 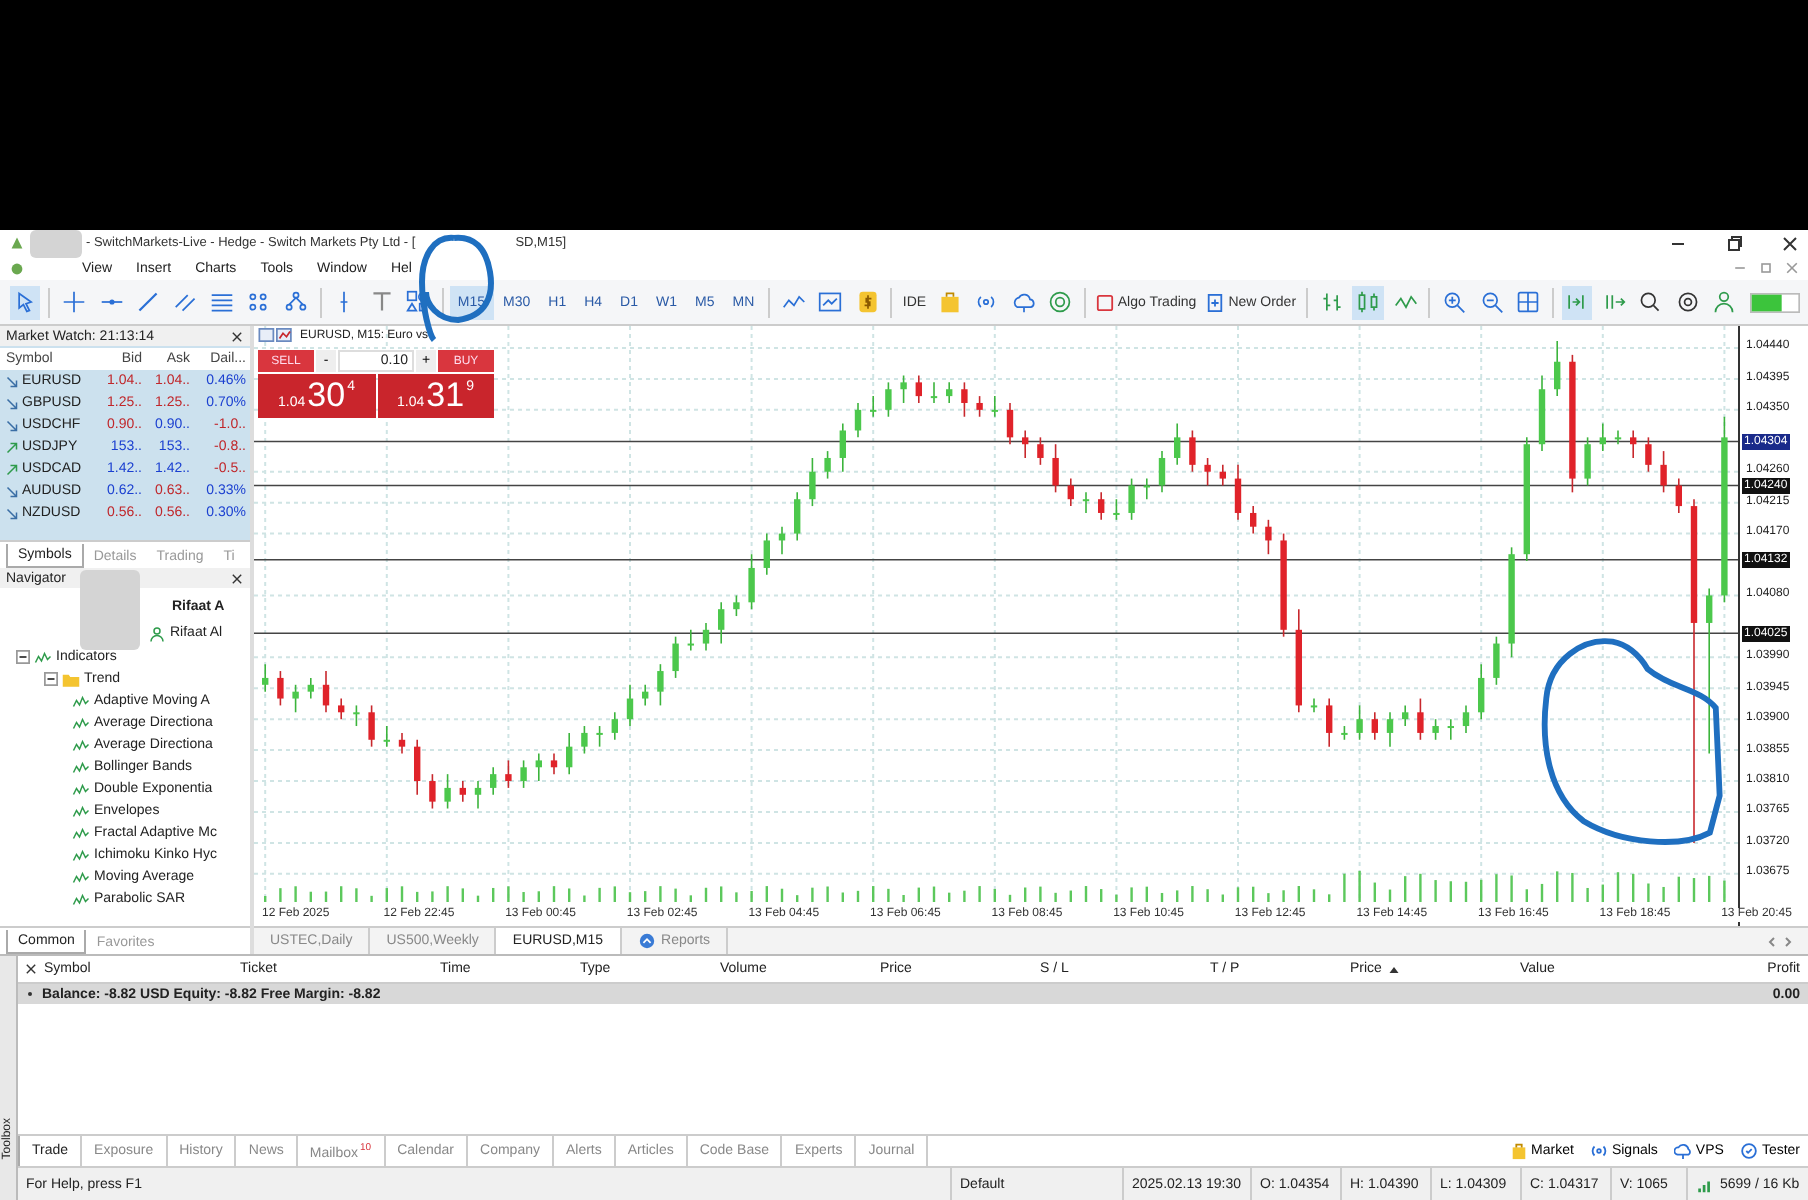 What do you see at coordinates (17, 243) in the screenshot?
I see `app-icon` at bounding box center [17, 243].